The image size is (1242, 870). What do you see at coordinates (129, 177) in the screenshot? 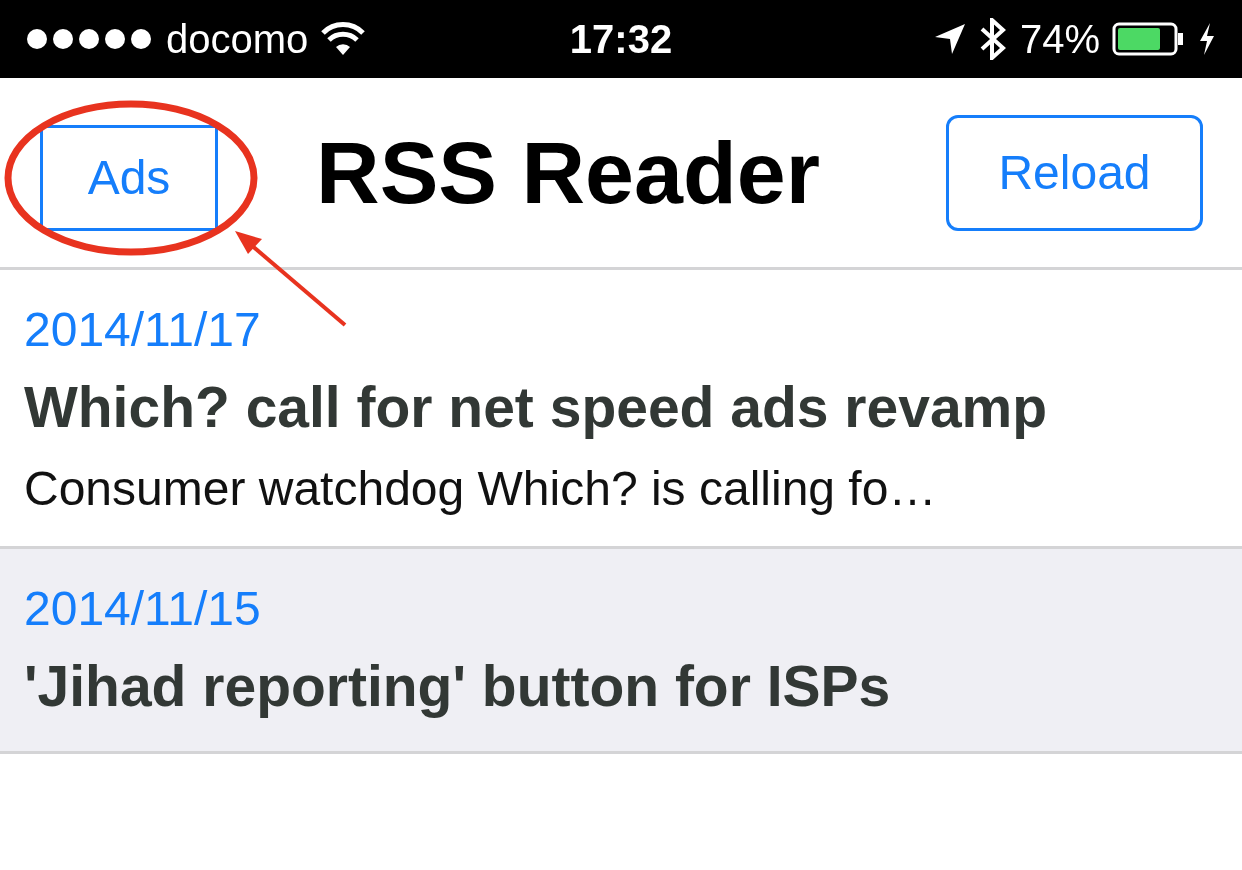
I see `ads-button: Ads` at bounding box center [129, 177].